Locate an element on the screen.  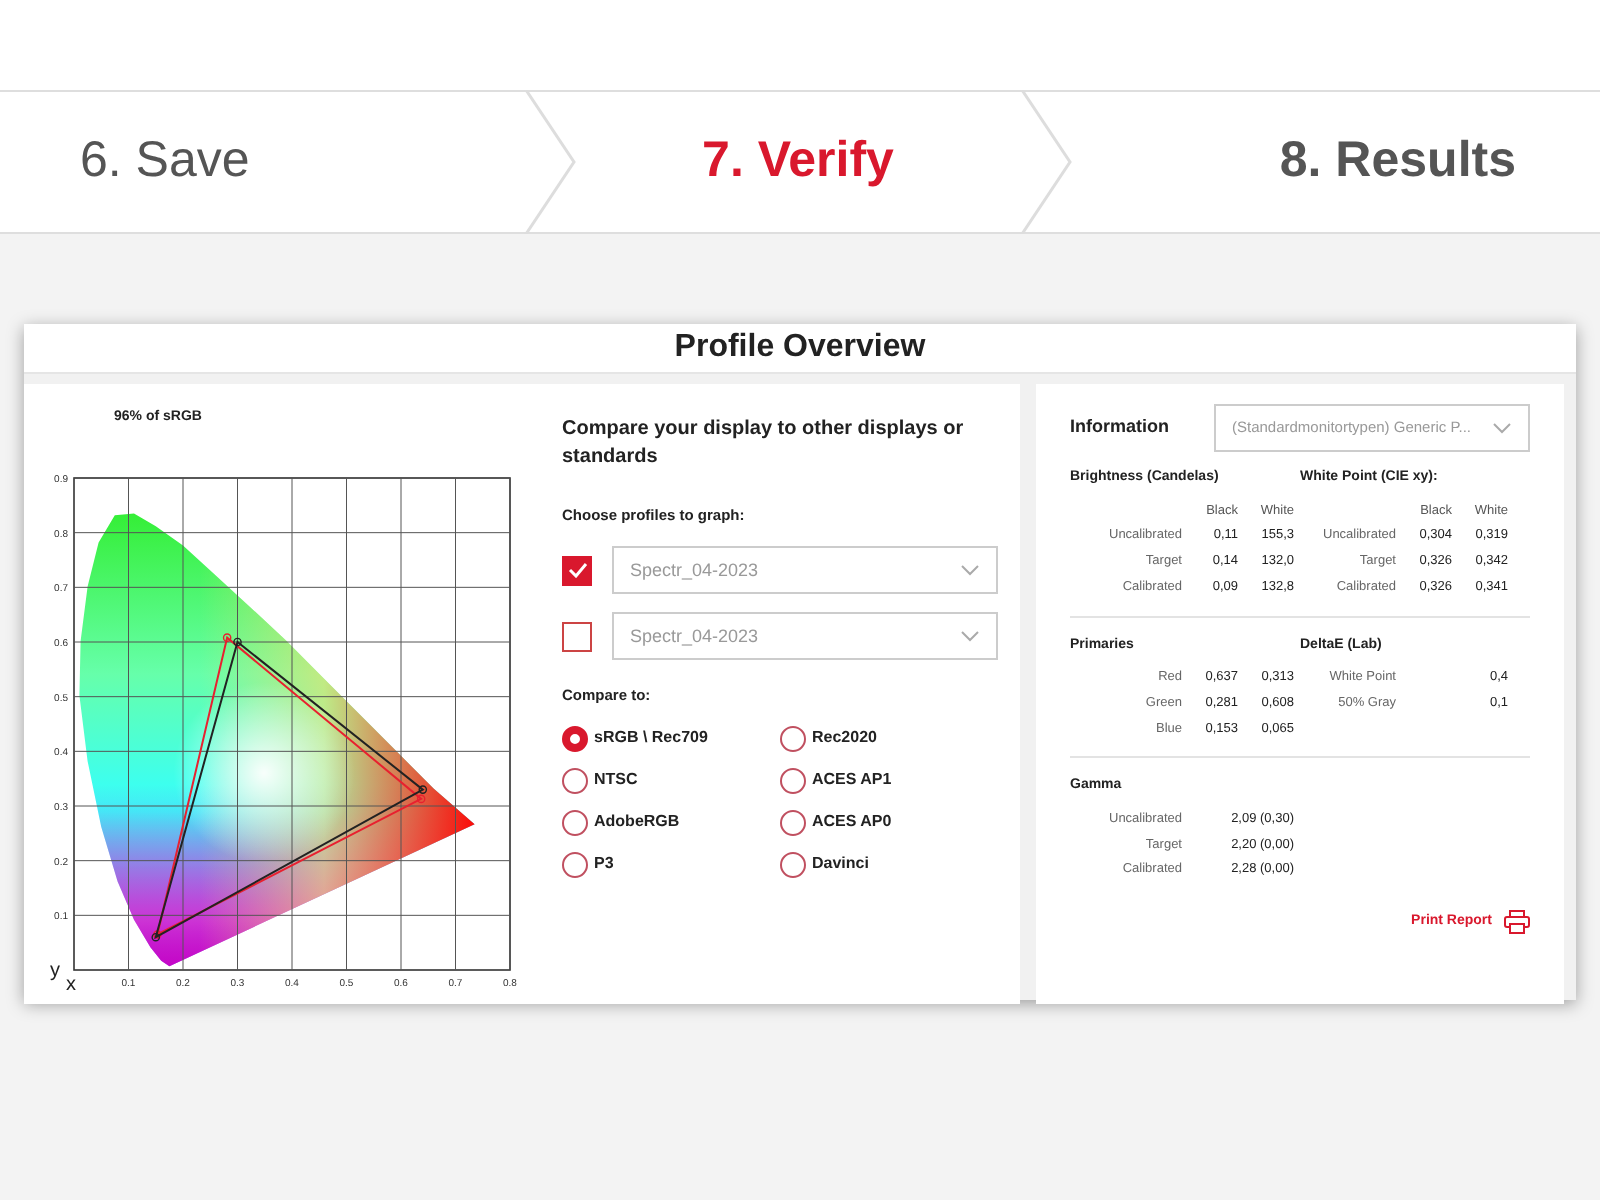
wizard-step: 6. Save is located at coordinates (165, 162).